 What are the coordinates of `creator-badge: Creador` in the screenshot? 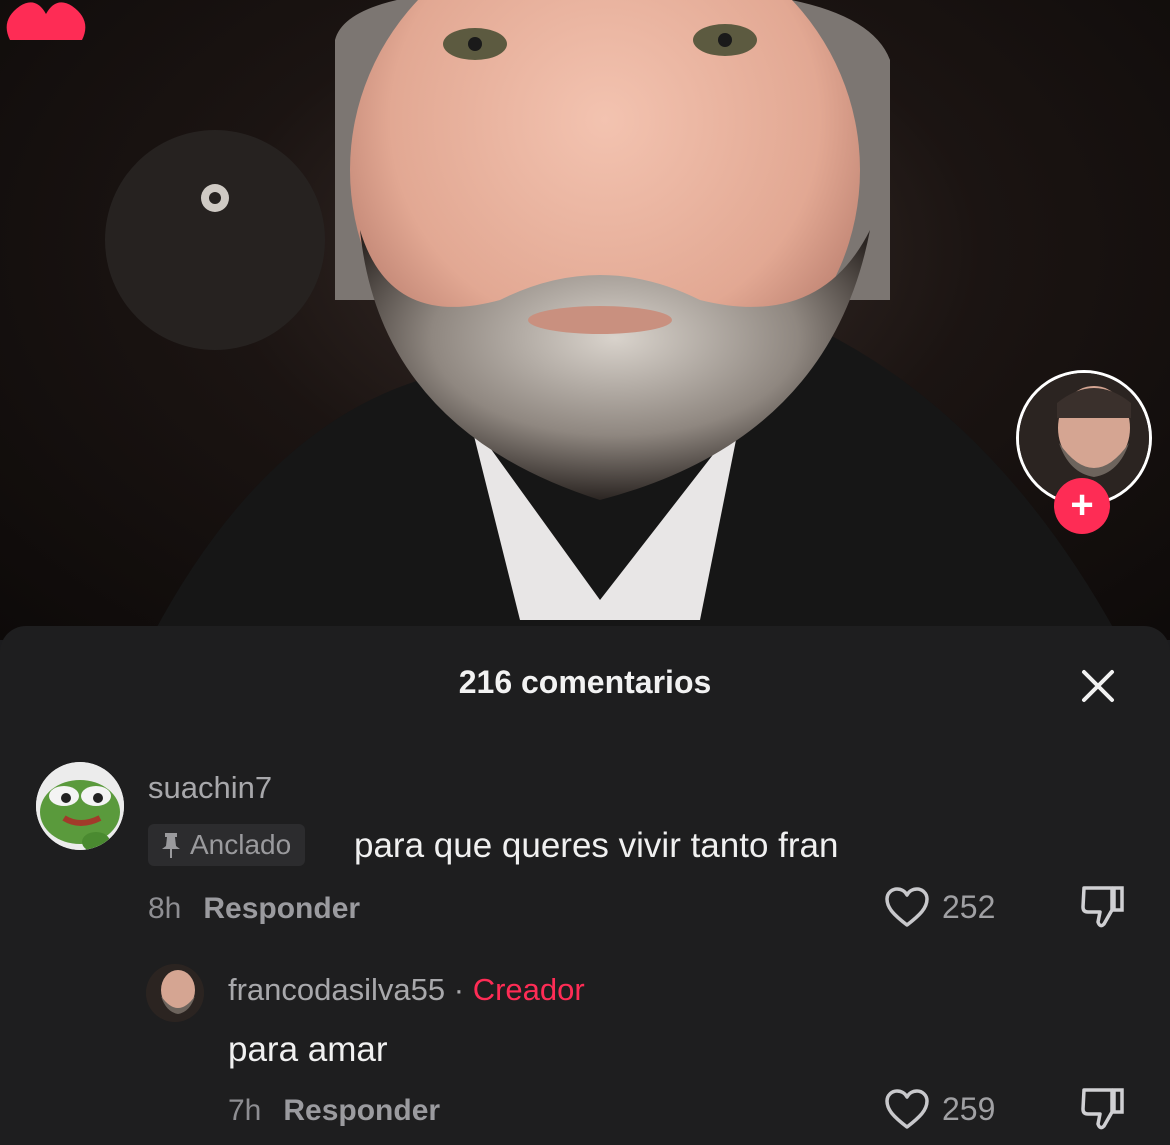 It's located at (528, 989).